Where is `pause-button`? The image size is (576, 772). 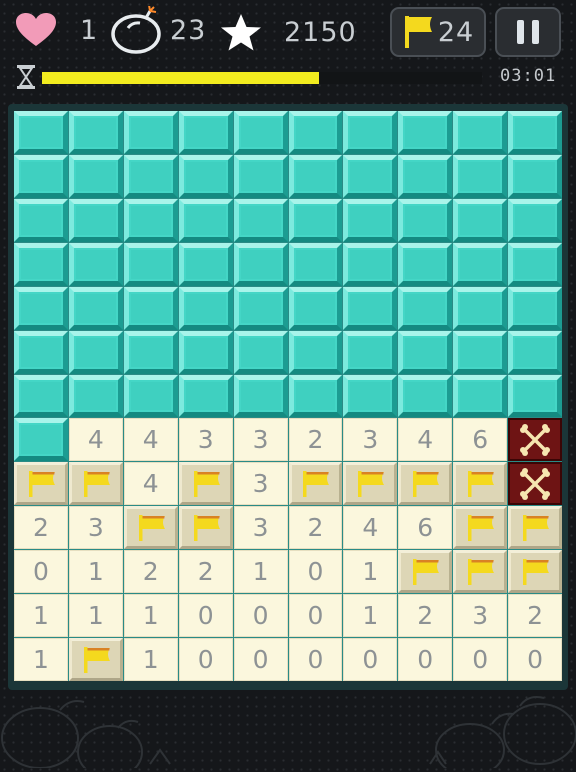
pause-button is located at coordinates (528, 32).